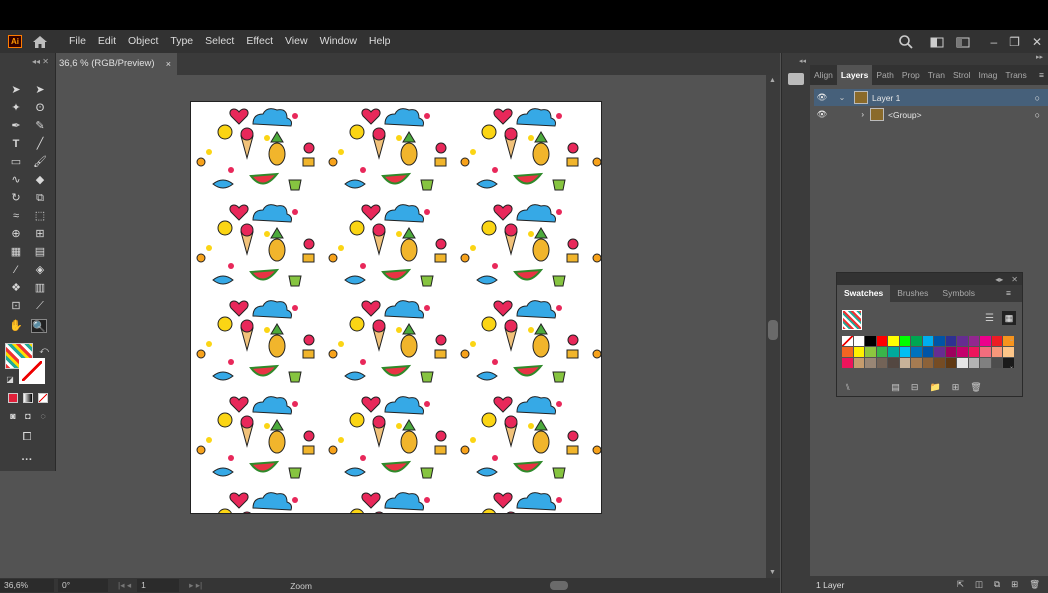  I want to click on artboard-nav-next-icon: ▸ ▸|, so click(195, 585).